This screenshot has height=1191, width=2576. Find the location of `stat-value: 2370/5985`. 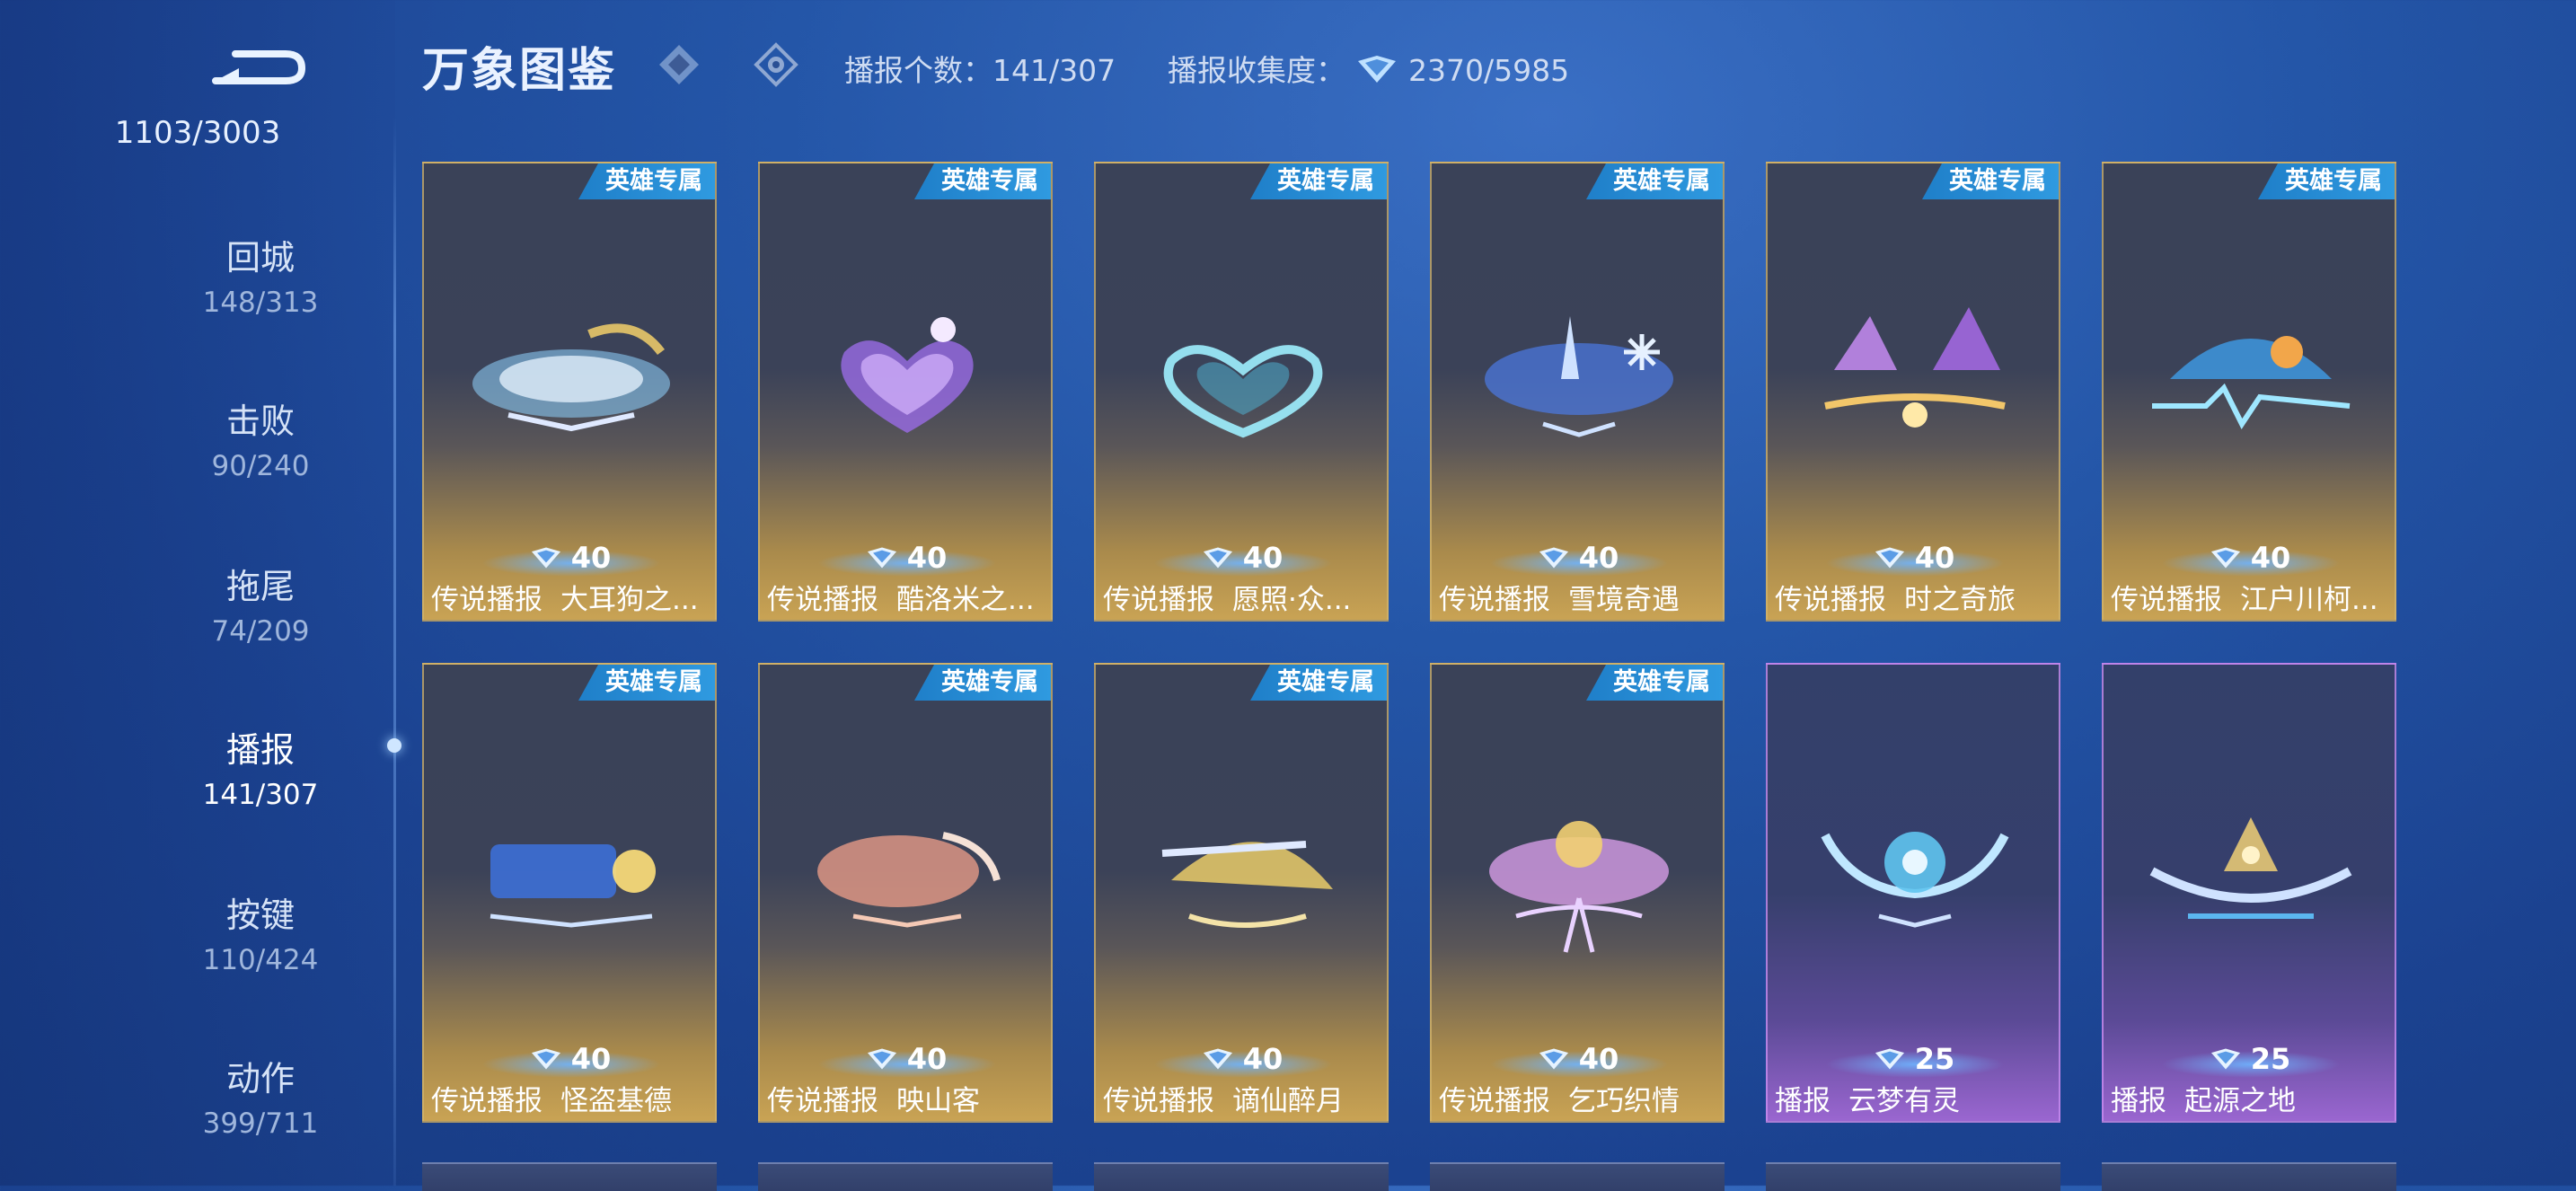

stat-value: 2370/5985 is located at coordinates (1489, 70).